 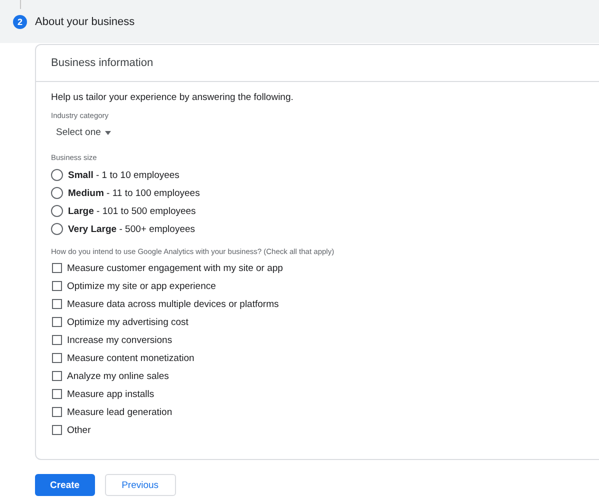 I want to click on option-label: Other, so click(x=79, y=430).